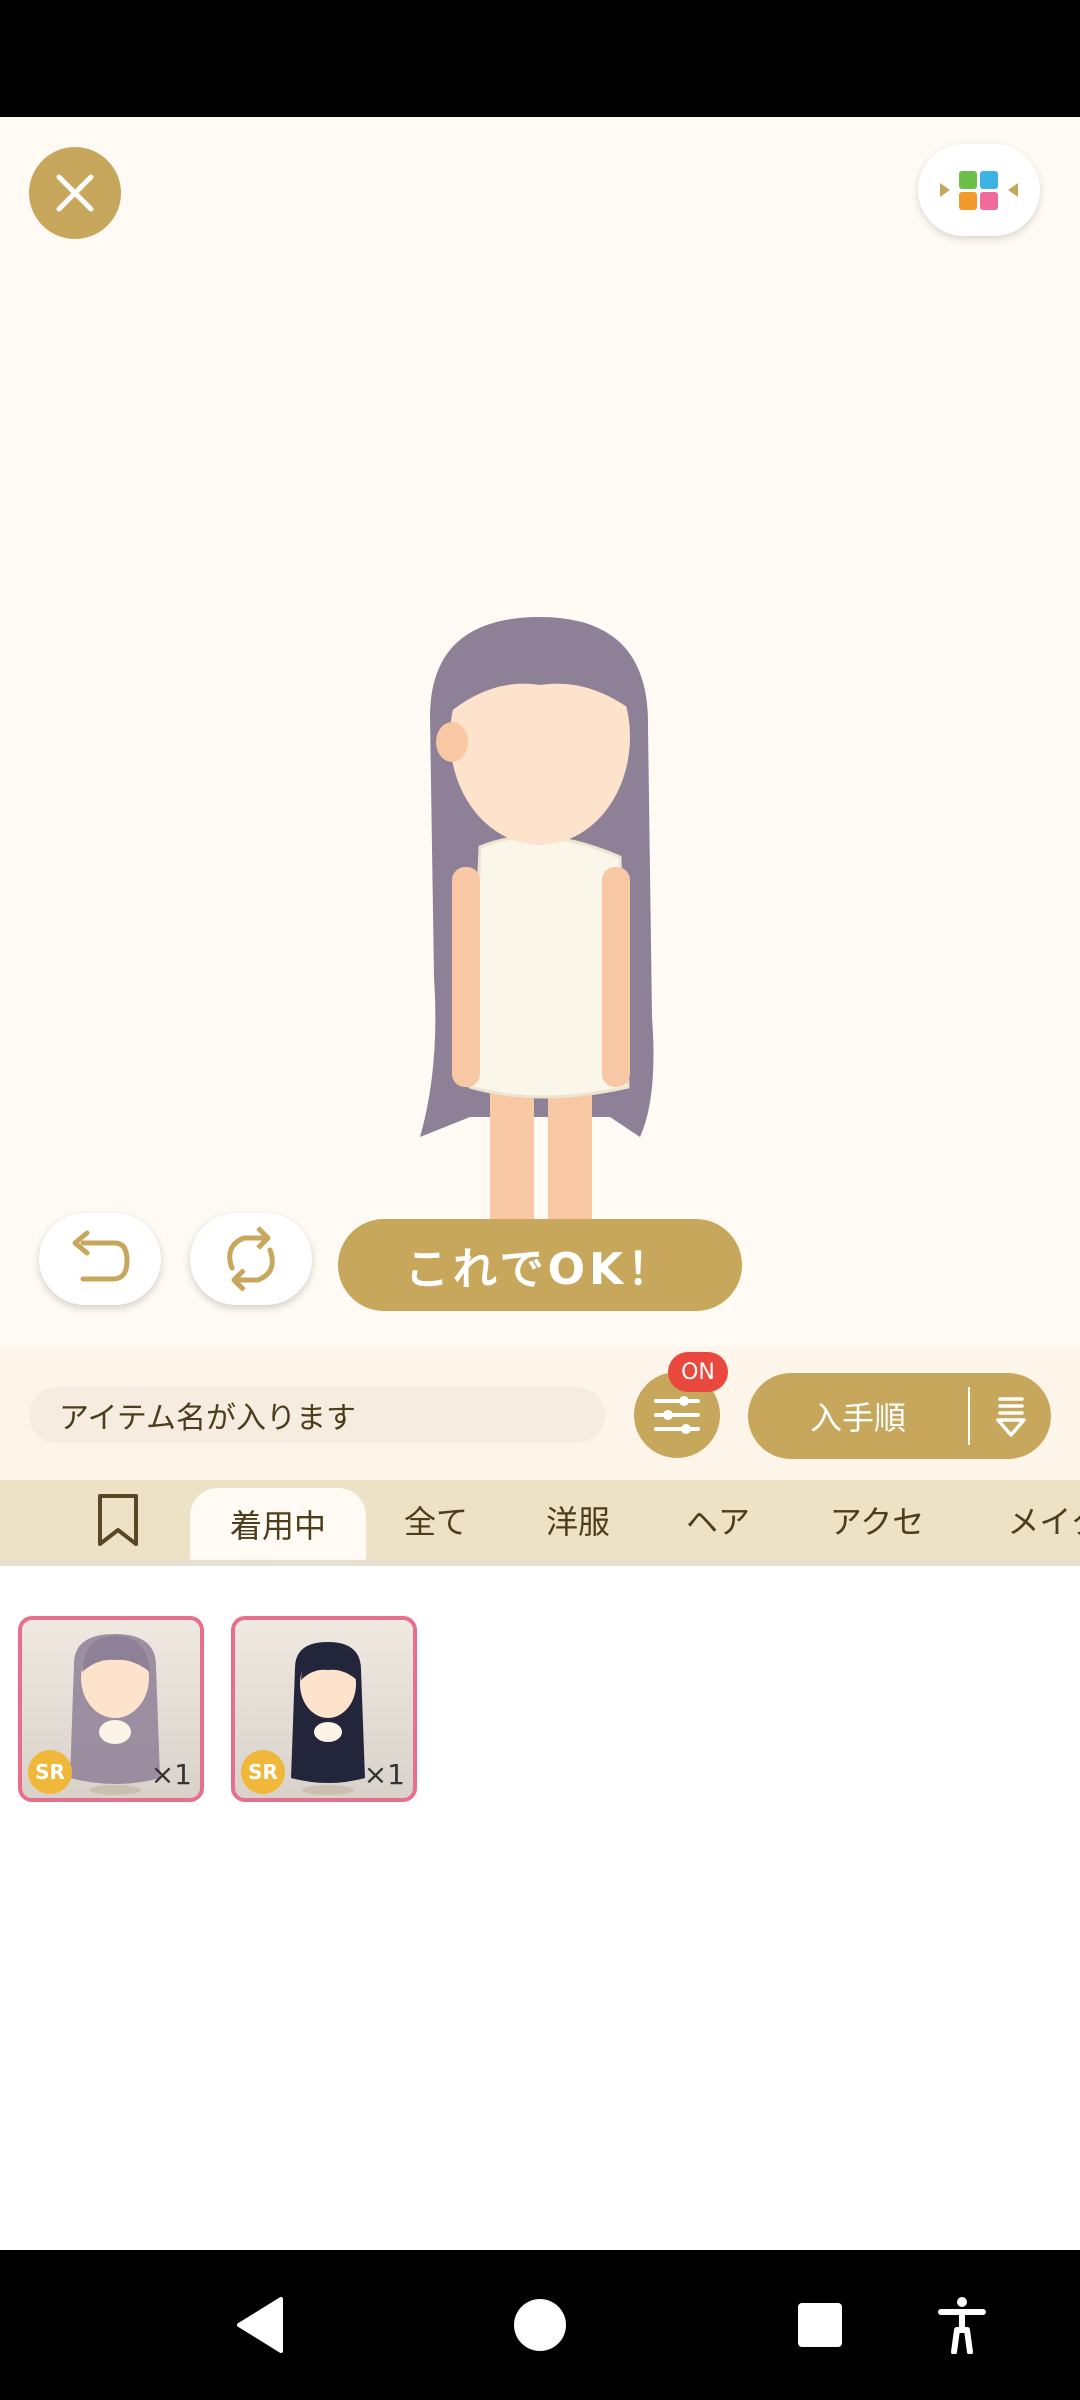 This screenshot has width=1080, height=2400. Describe the element at coordinates (677, 1415) in the screenshot. I see `filter-sliders-icon` at that location.